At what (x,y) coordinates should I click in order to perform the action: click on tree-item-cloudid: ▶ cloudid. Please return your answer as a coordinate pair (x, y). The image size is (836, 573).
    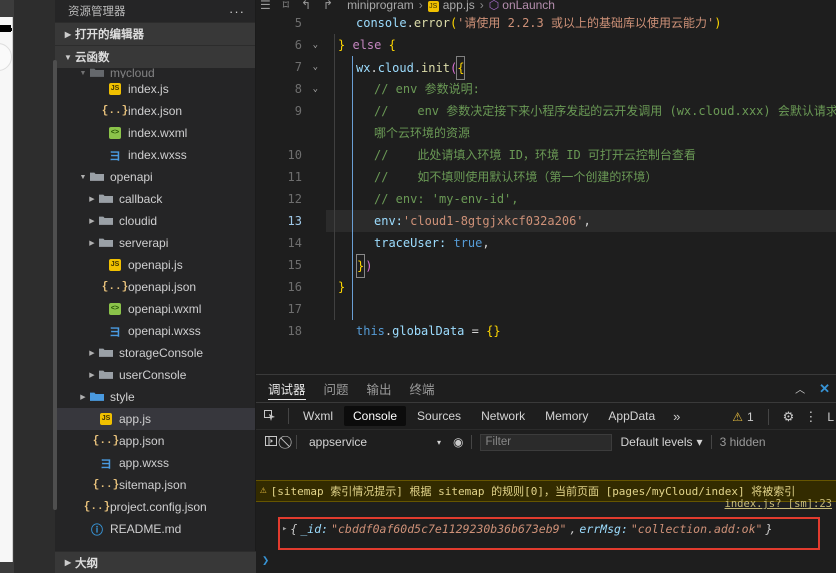
    Looking at the image, I should click on (155, 221).